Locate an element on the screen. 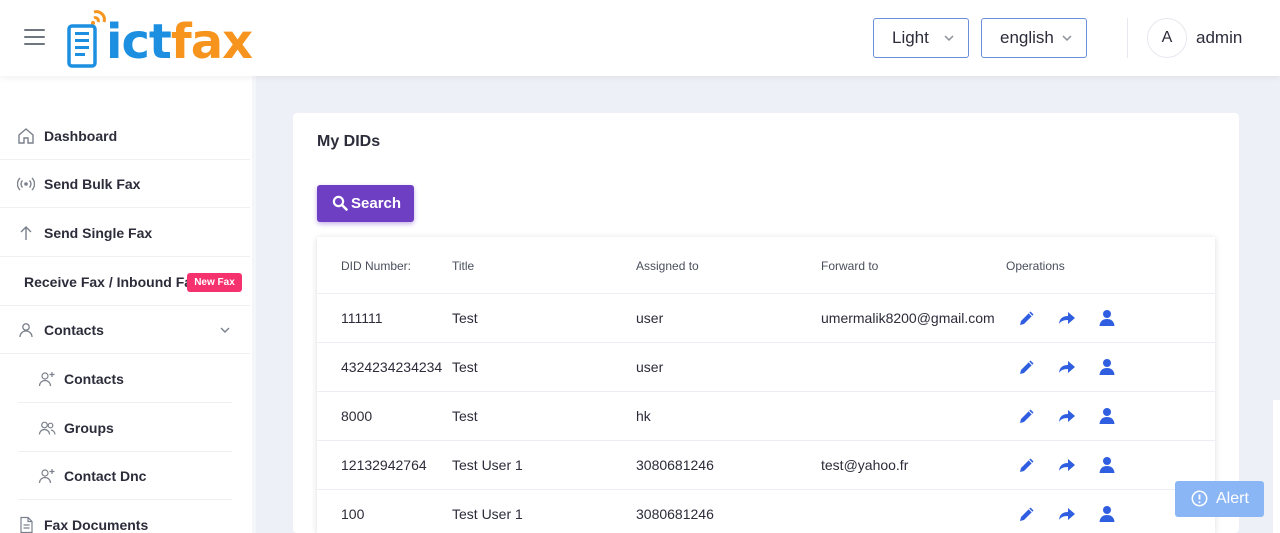 The width and height of the screenshot is (1280, 533). column-header-title: Title is located at coordinates (463, 266).